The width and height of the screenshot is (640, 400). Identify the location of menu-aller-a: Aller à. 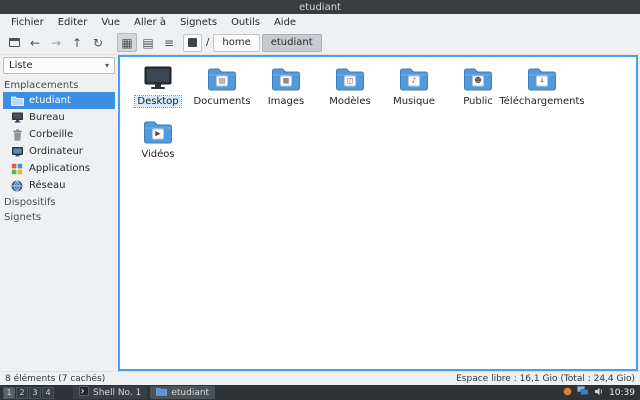
(150, 22).